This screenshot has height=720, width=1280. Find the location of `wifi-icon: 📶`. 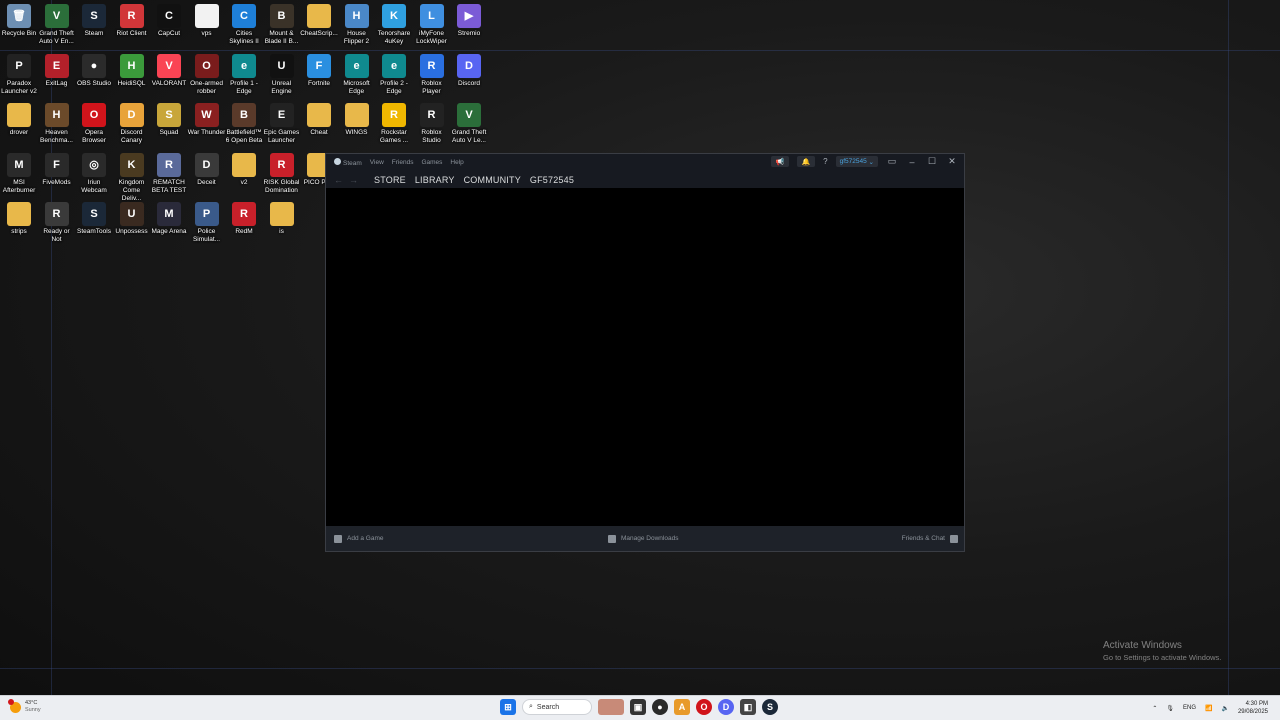

wifi-icon: 📶 is located at coordinates (1208, 708).